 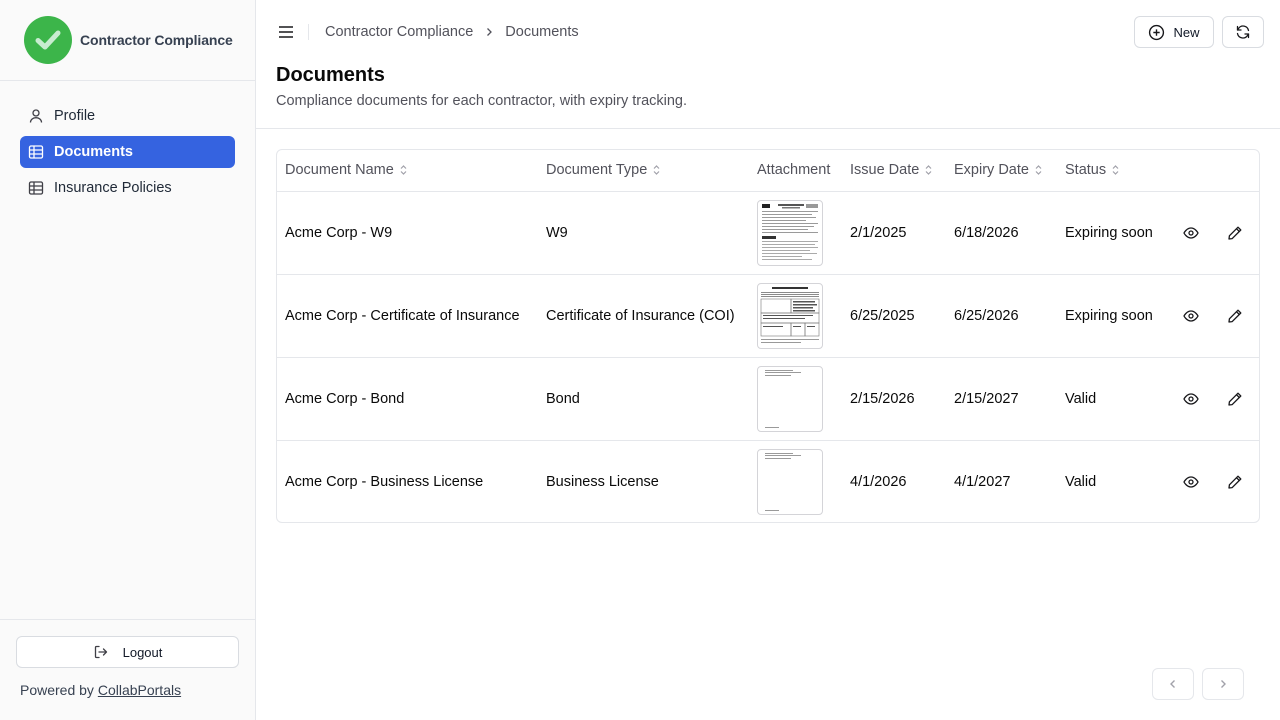 I want to click on refresh-button, so click(x=1243, y=32).